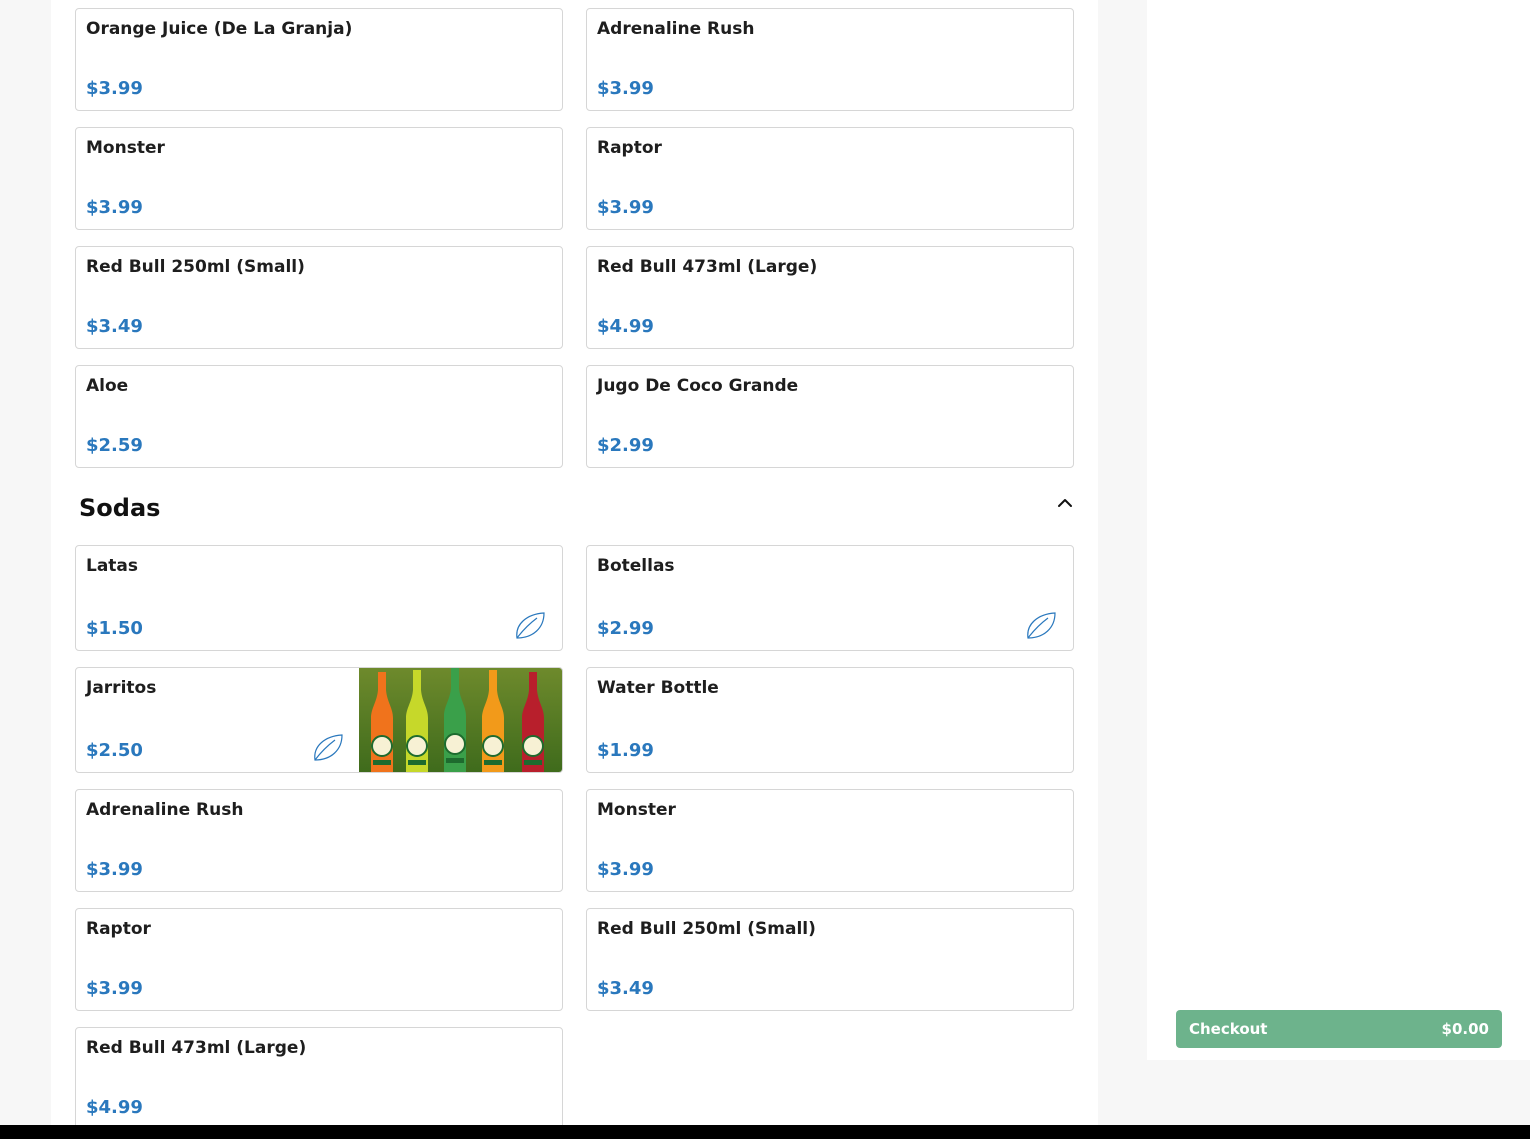 Image resolution: width=1530 pixels, height=1139 pixels. I want to click on item-name: Latas, so click(112, 566).